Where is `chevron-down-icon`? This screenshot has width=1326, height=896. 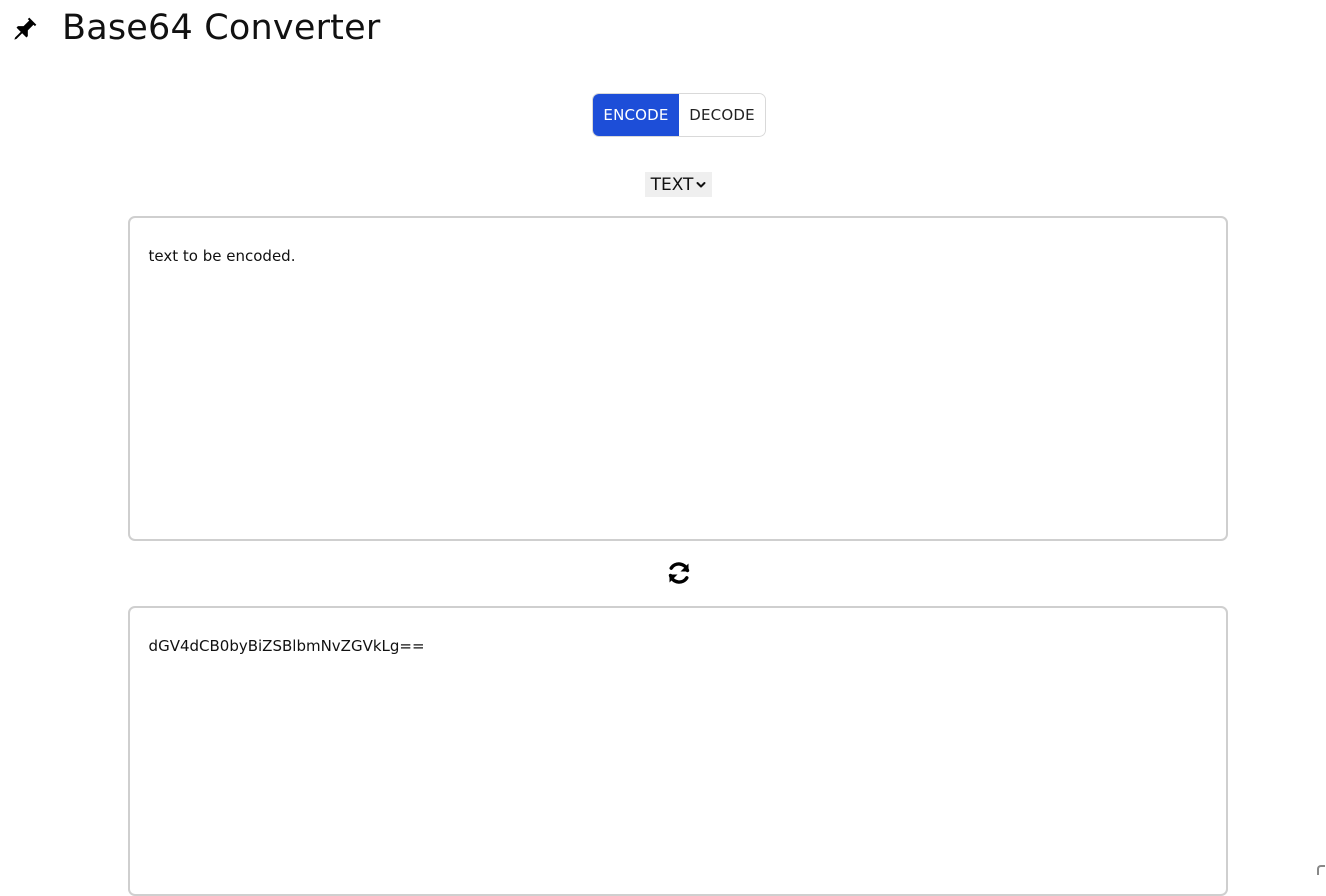 chevron-down-icon is located at coordinates (701, 185).